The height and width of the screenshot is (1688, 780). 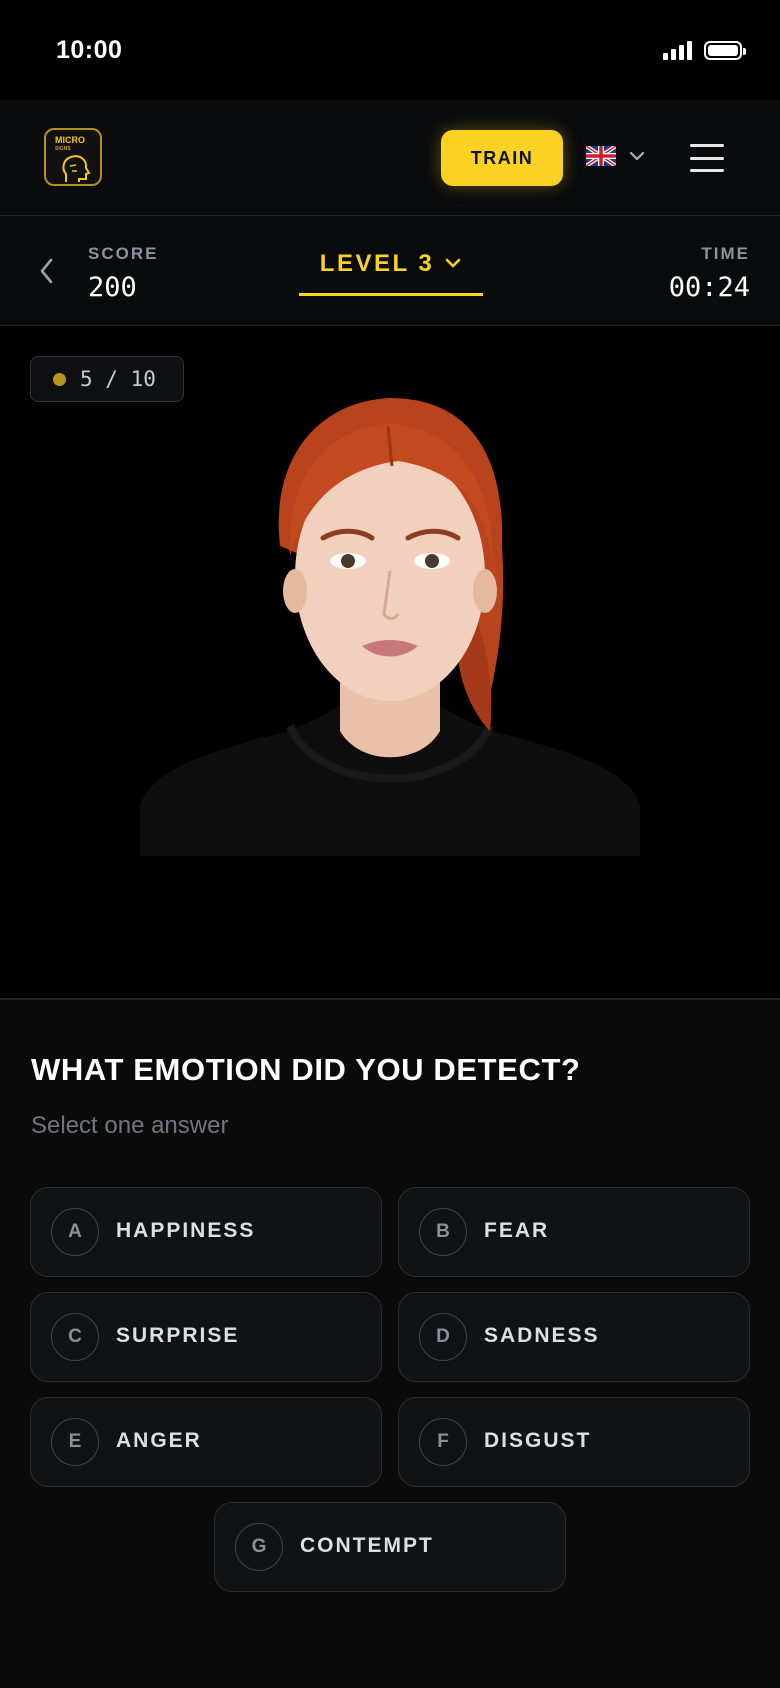 What do you see at coordinates (377, 263) in the screenshot?
I see `level-label: LEVEL 3` at bounding box center [377, 263].